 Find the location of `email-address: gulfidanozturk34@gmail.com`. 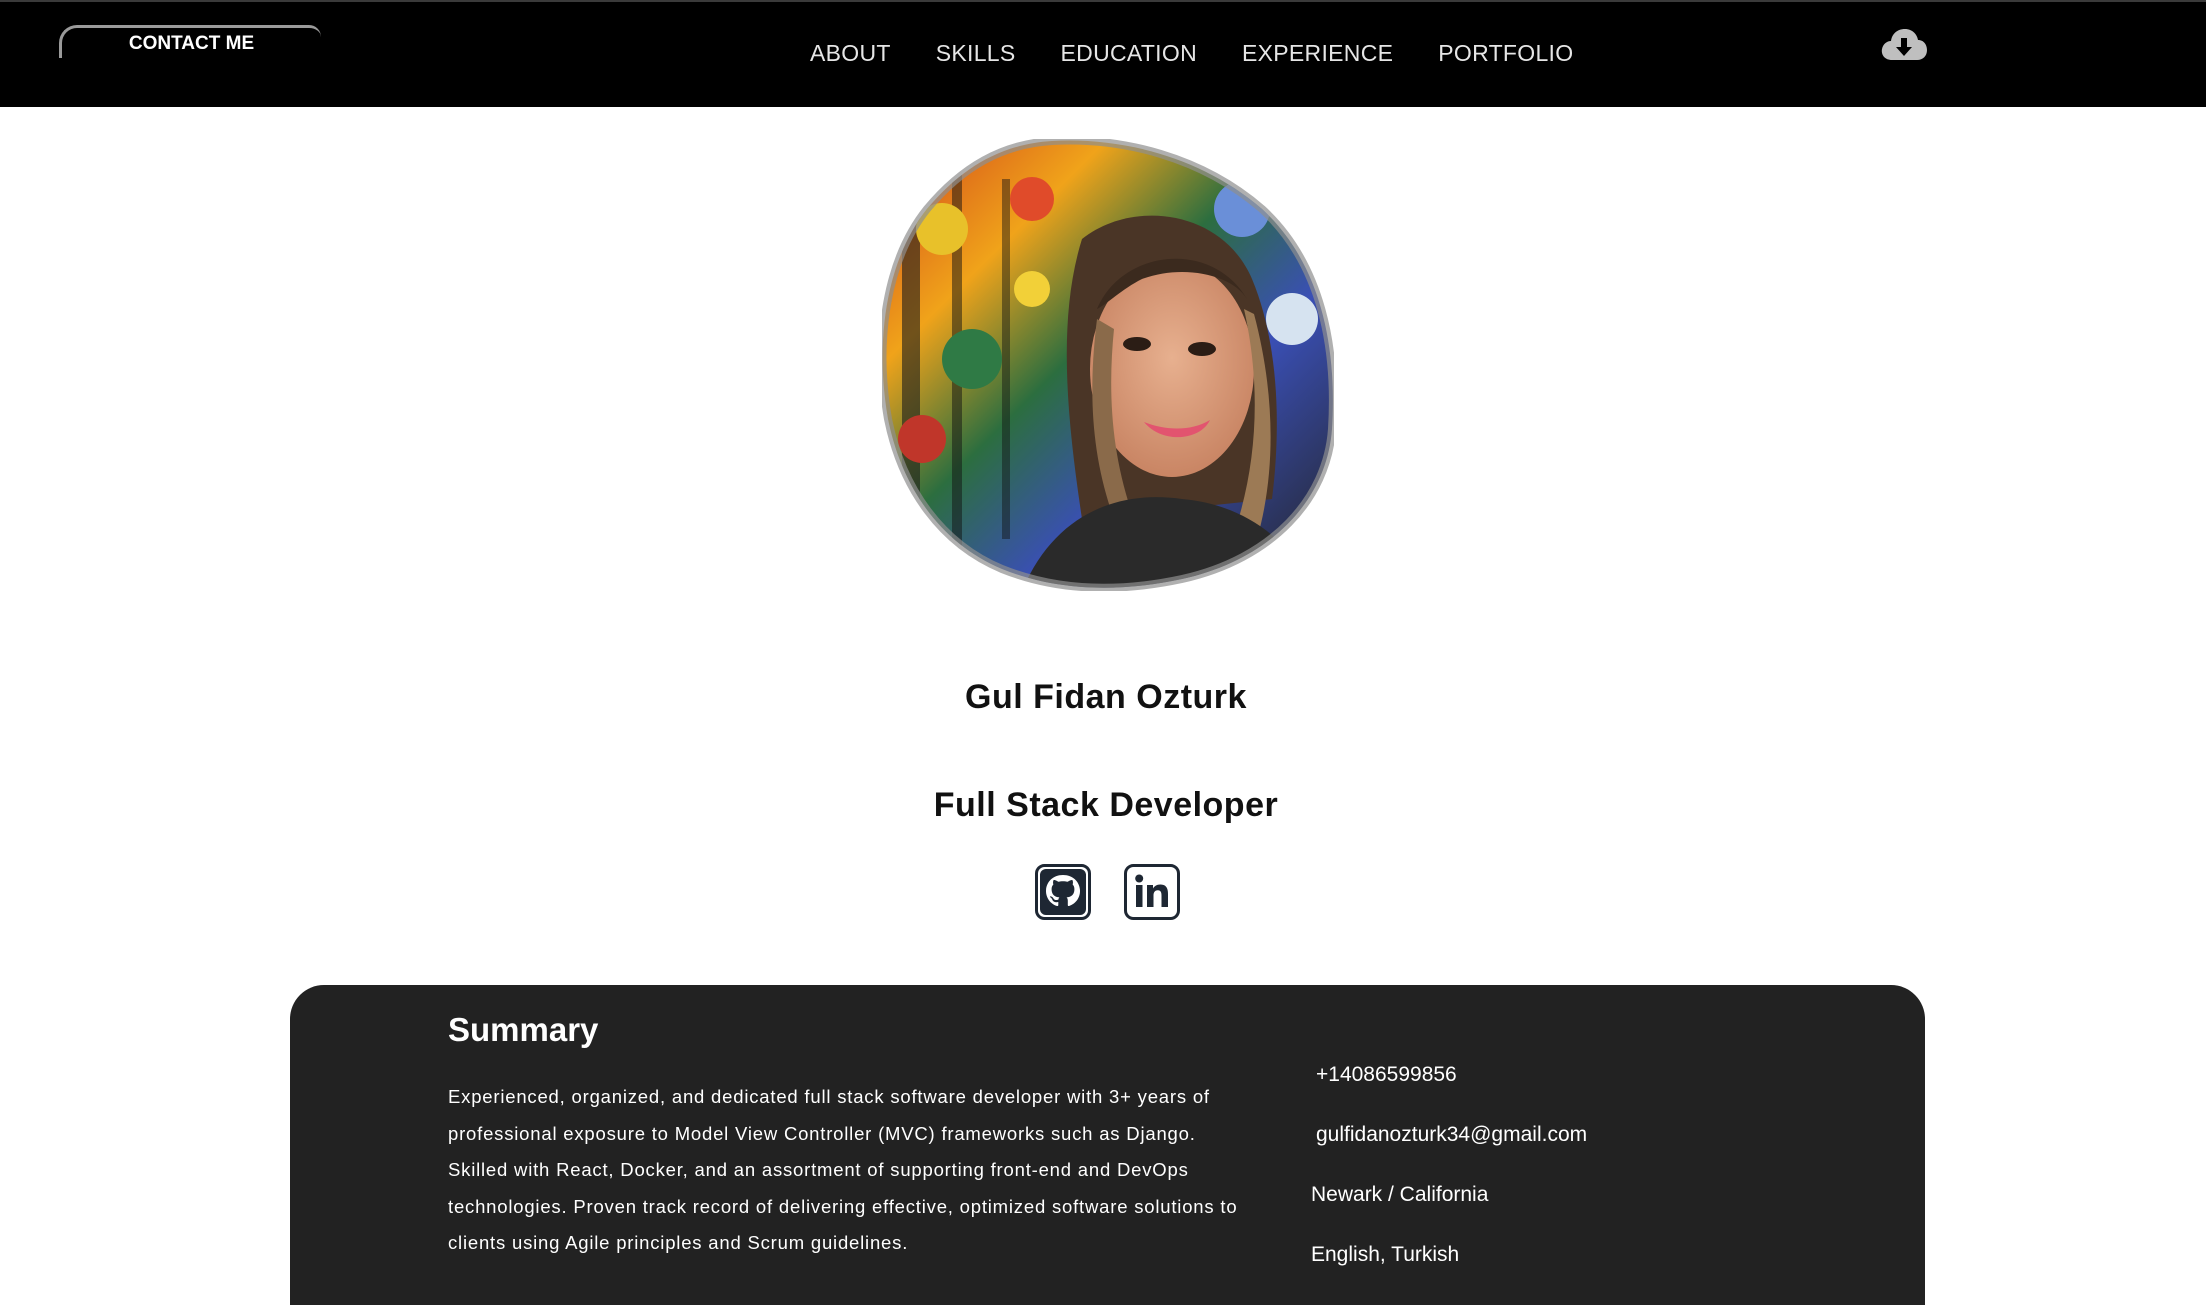

email-address: gulfidanozturk34@gmail.com is located at coordinates (1452, 1134).